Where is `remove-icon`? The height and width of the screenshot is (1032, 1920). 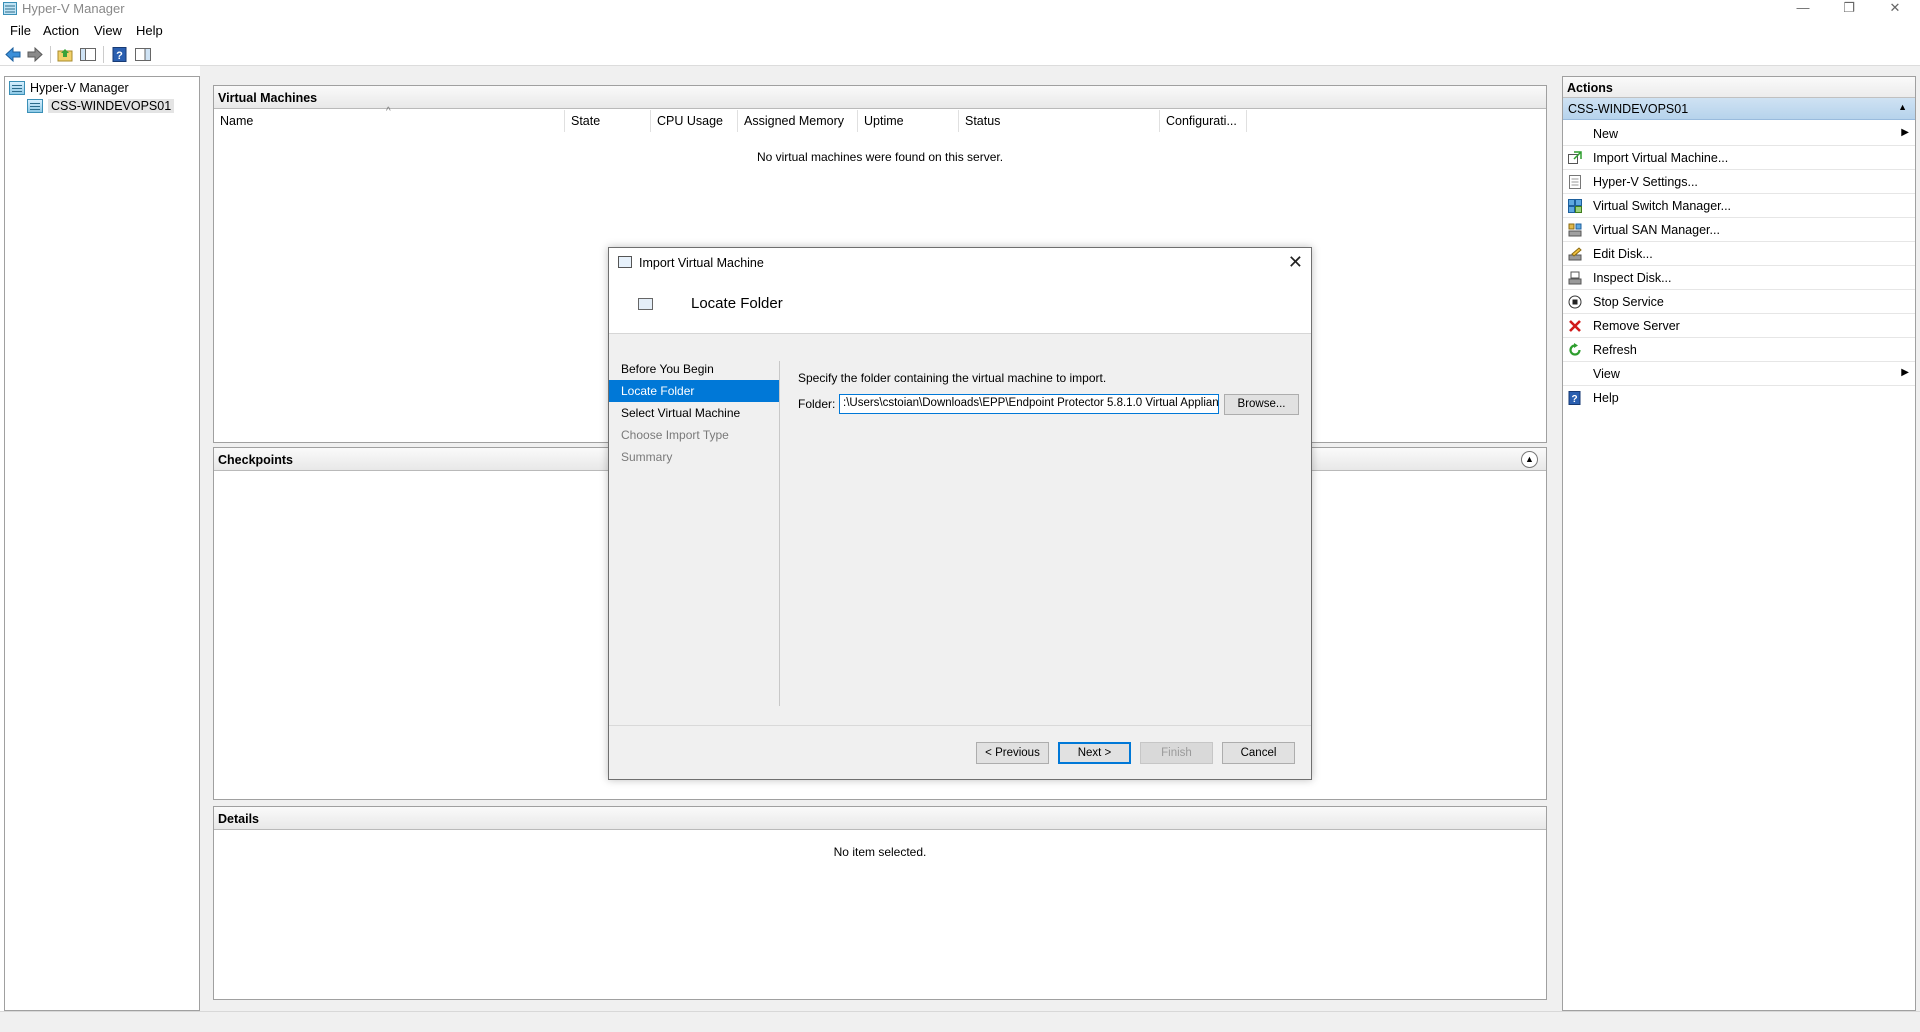
remove-icon is located at coordinates (1575, 326).